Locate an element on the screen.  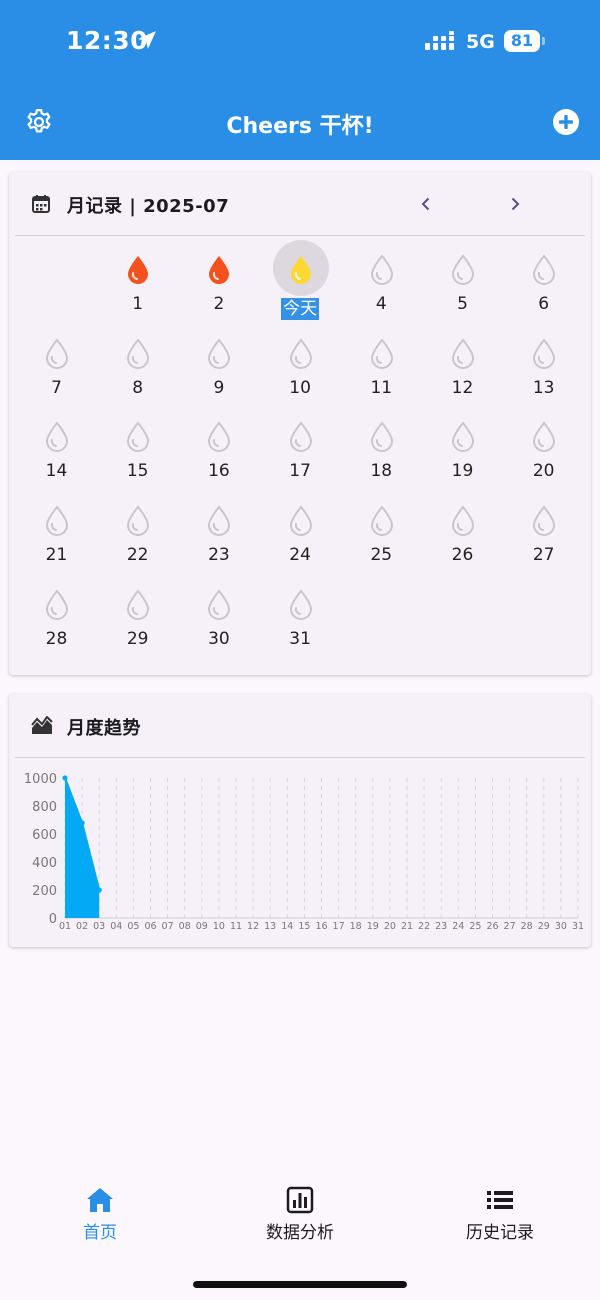
calendar-day: 25 is located at coordinates (381, 545).